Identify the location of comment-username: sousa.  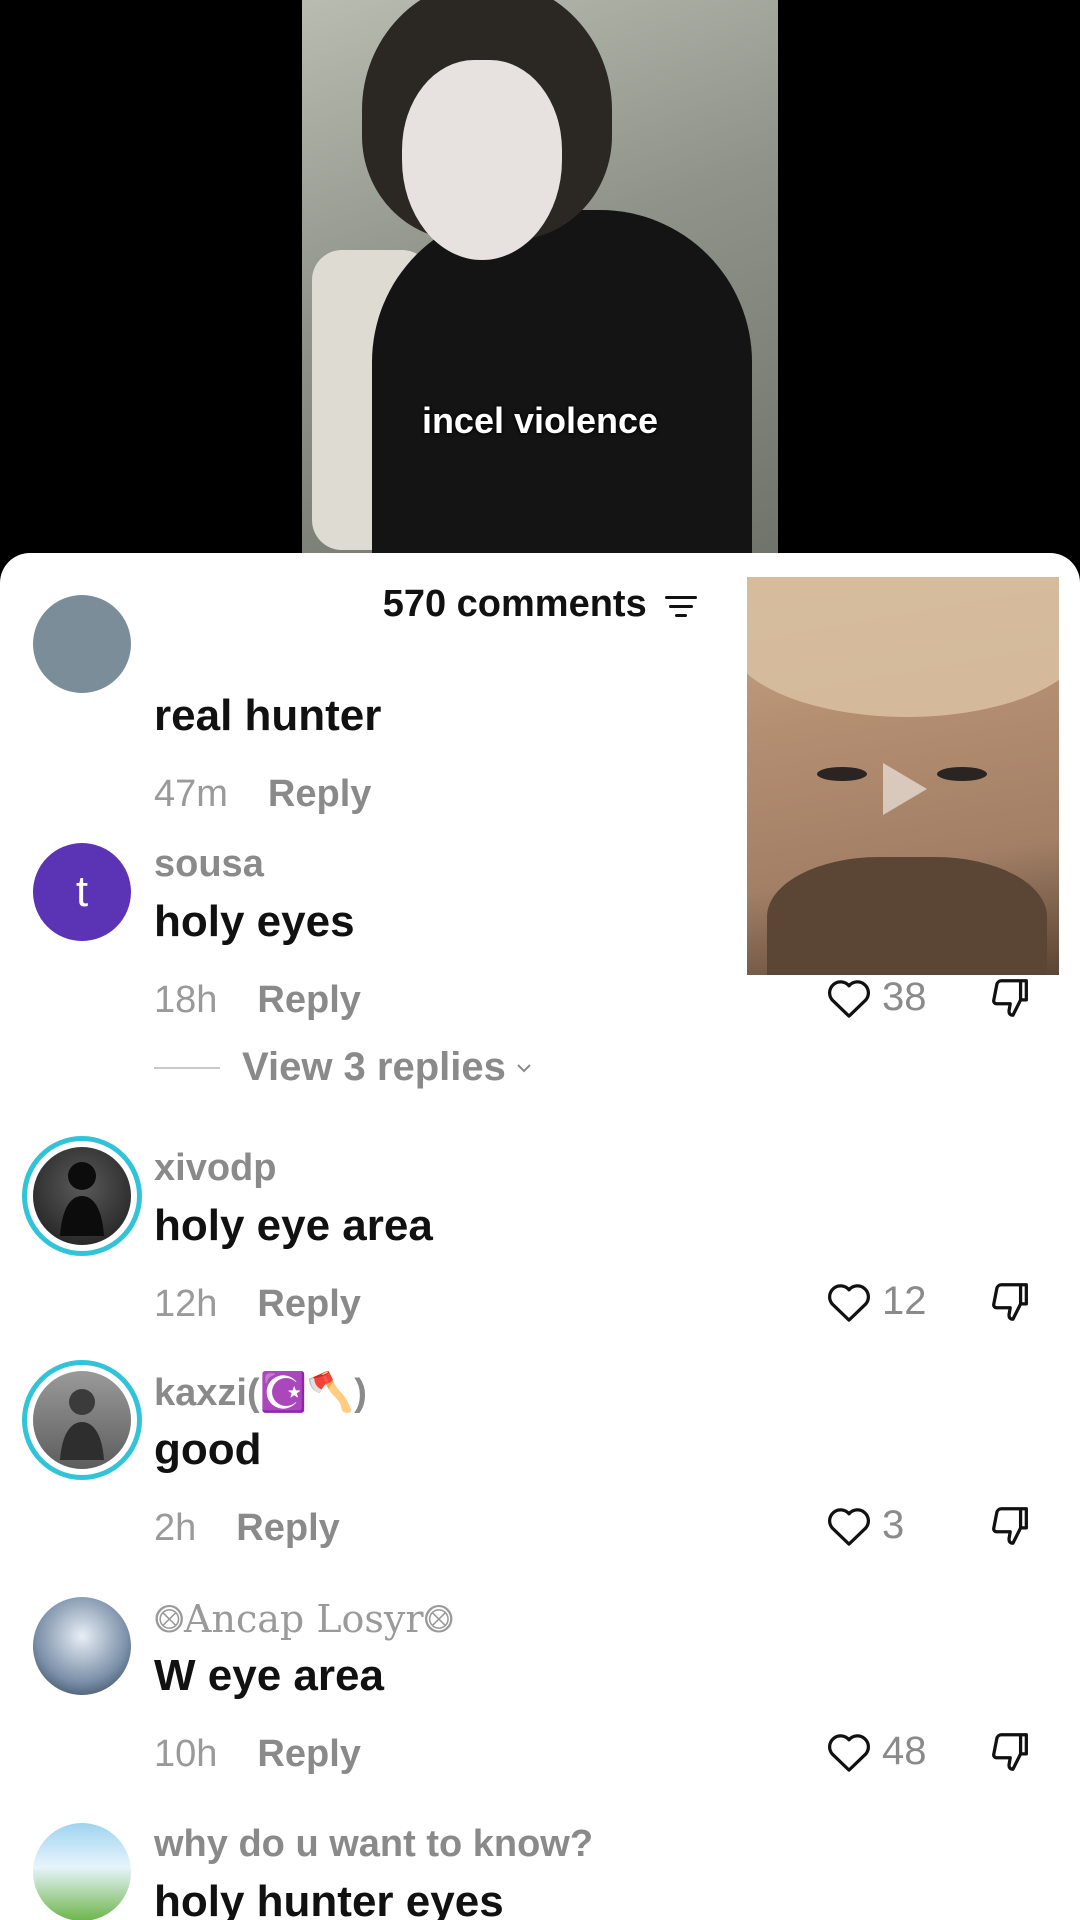
(209, 864).